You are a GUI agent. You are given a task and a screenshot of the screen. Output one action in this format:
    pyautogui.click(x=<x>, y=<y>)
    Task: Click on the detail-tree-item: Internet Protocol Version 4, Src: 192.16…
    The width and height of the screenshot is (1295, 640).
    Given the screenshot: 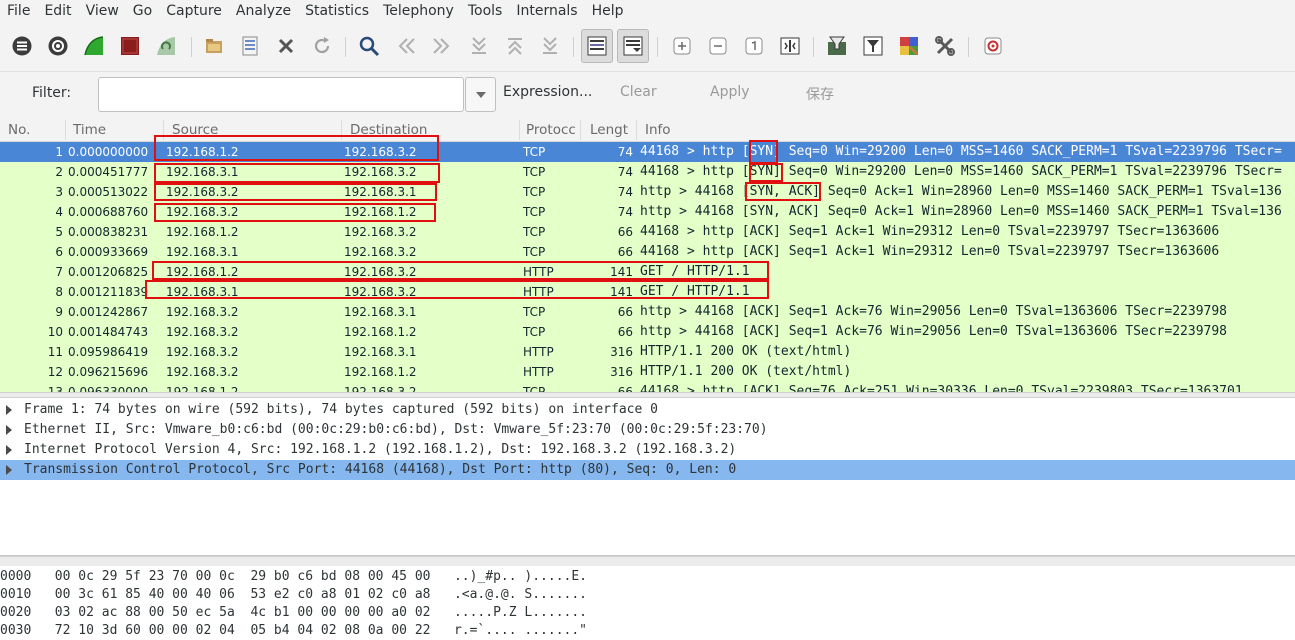 What is the action you would take?
    pyautogui.click(x=647, y=450)
    